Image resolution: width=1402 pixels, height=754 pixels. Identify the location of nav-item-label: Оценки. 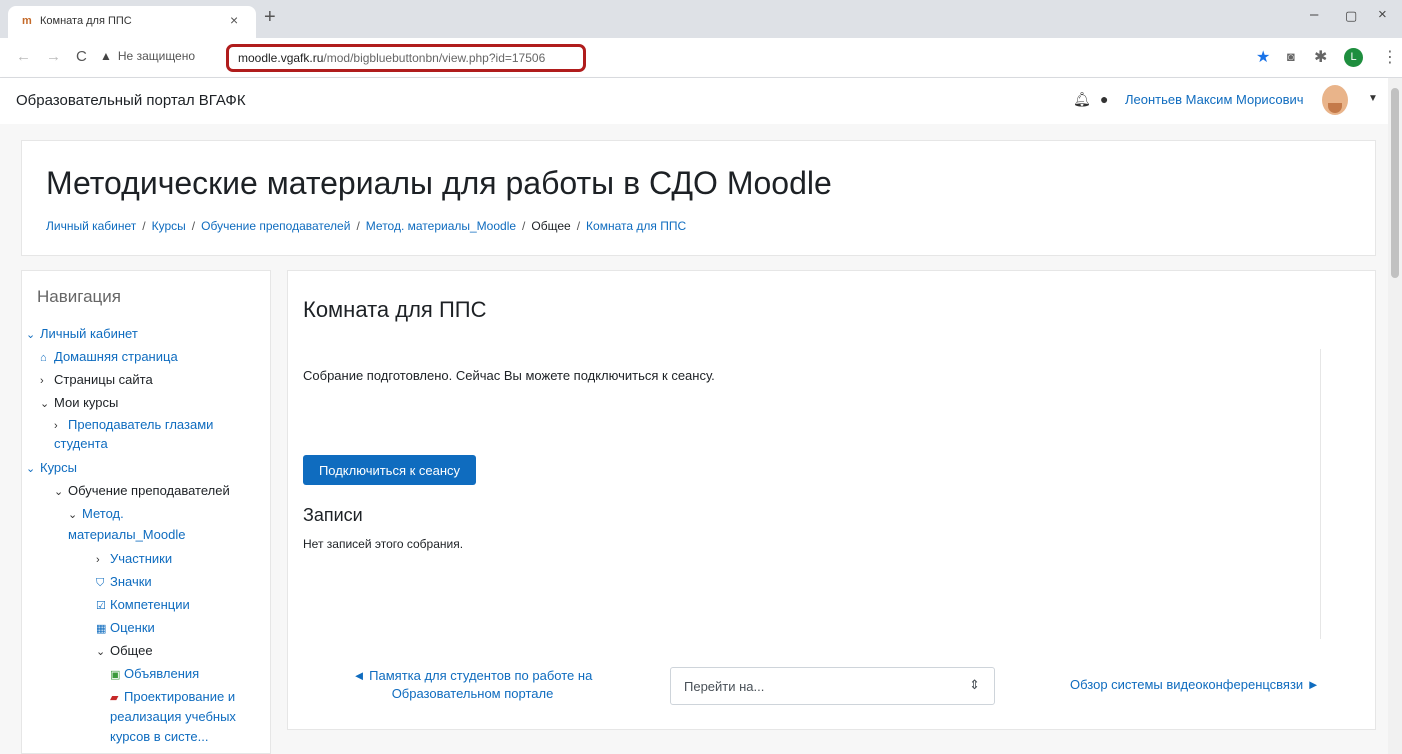
(132, 627).